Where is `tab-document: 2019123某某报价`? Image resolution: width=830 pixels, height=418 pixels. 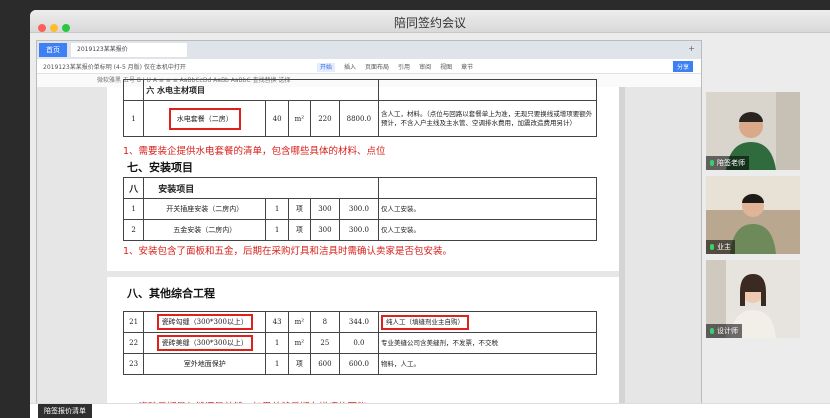
tab-document: 2019123某某报价 is located at coordinates (129, 50).